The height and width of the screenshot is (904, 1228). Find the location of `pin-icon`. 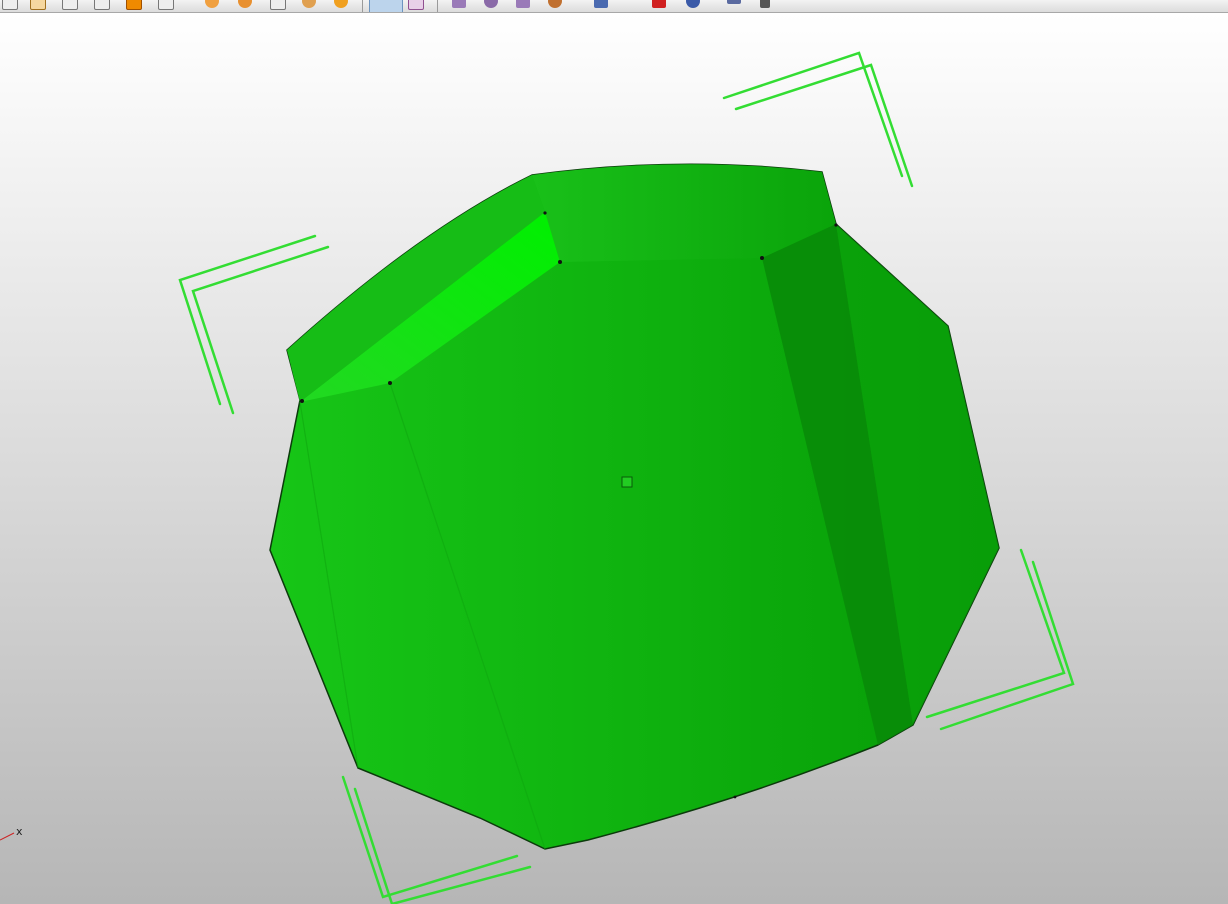

pin-icon is located at coordinates (659, 4).